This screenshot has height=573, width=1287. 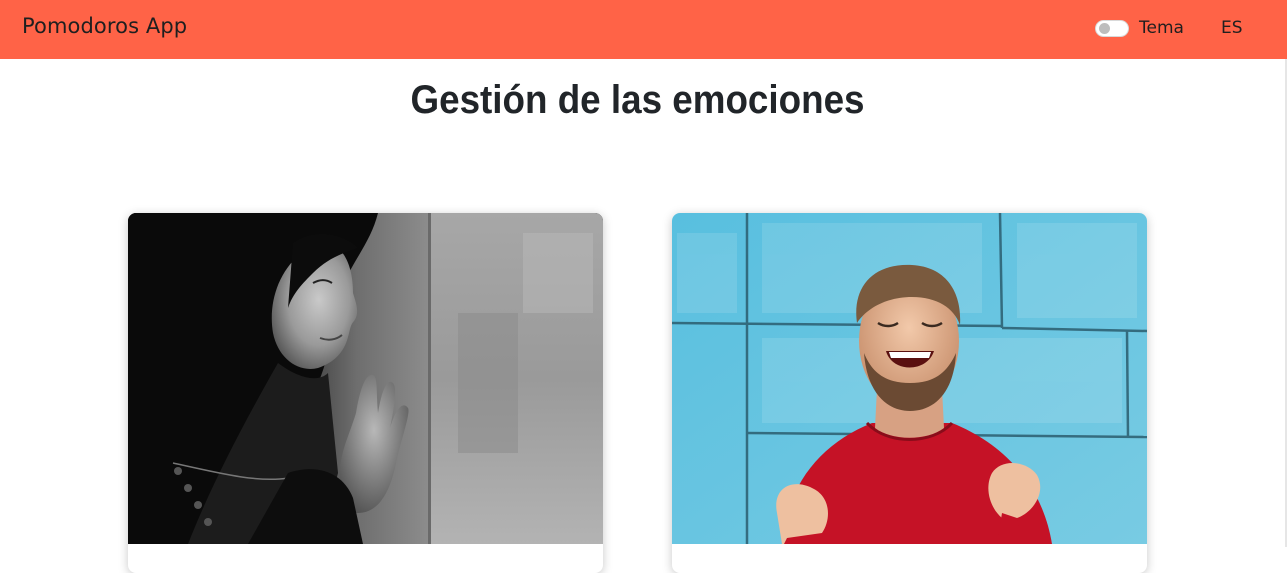 What do you see at coordinates (1104, 28) in the screenshot?
I see `theme-switch-knob` at bounding box center [1104, 28].